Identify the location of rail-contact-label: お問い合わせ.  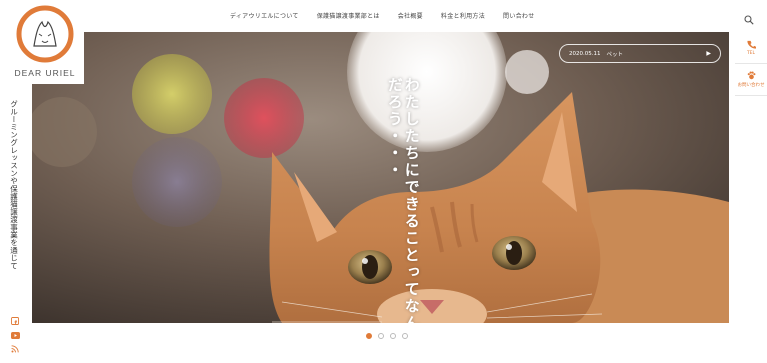
(751, 85).